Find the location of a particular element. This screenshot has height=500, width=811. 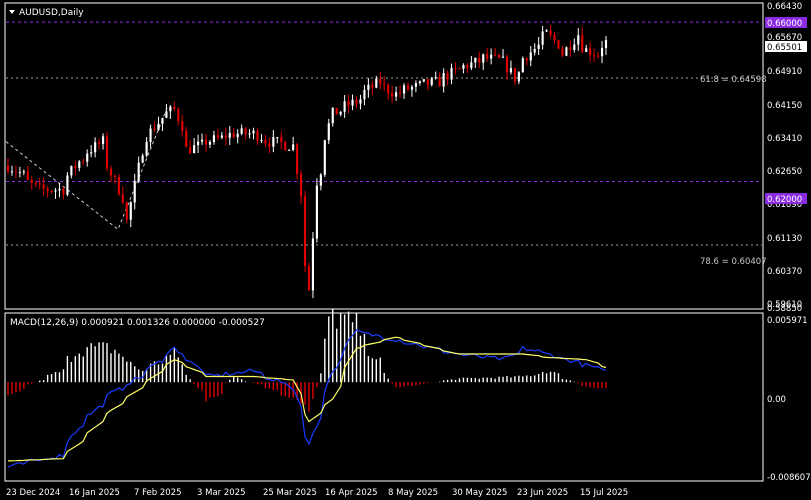

time-label: 8 May 2025 is located at coordinates (413, 493).